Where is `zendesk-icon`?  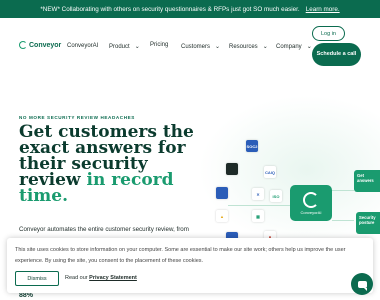 zendesk-icon is located at coordinates (232, 169).